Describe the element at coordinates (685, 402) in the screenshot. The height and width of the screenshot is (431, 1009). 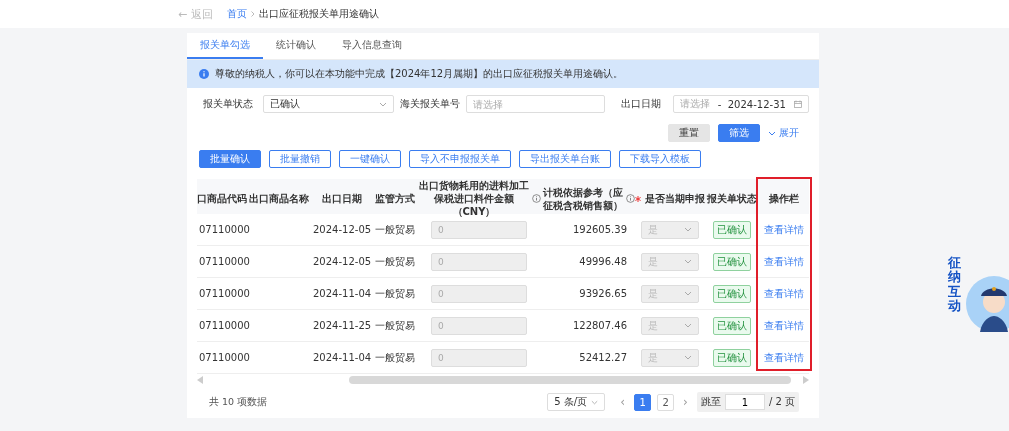
I see `next-page-button: ›` at that location.